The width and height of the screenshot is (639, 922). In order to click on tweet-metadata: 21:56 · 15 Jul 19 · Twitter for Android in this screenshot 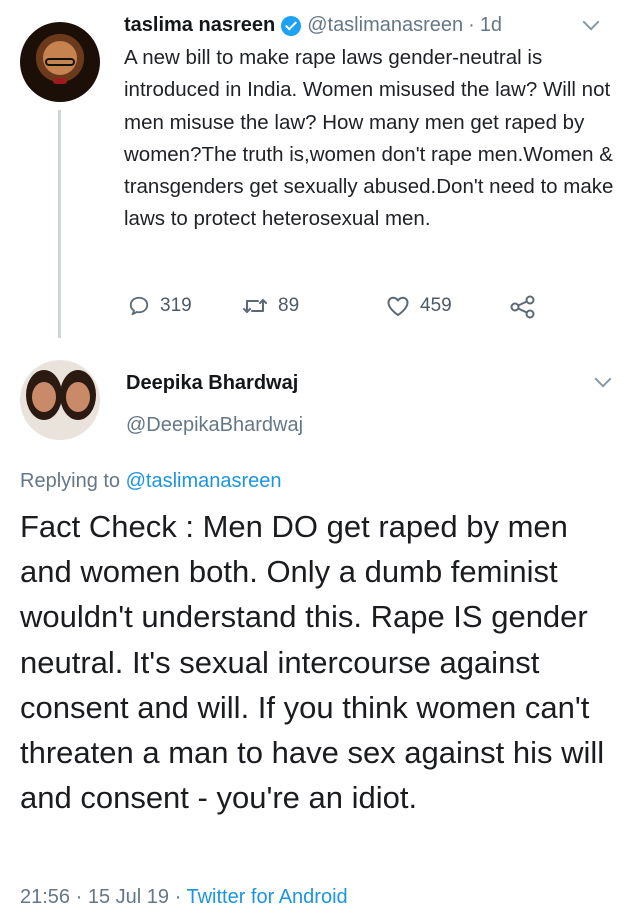, I will do `click(184, 897)`.